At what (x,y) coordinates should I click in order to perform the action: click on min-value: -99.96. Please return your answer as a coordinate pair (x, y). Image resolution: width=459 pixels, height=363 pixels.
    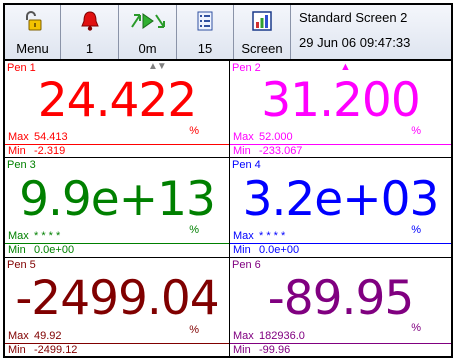
    Looking at the image, I should click on (275, 350).